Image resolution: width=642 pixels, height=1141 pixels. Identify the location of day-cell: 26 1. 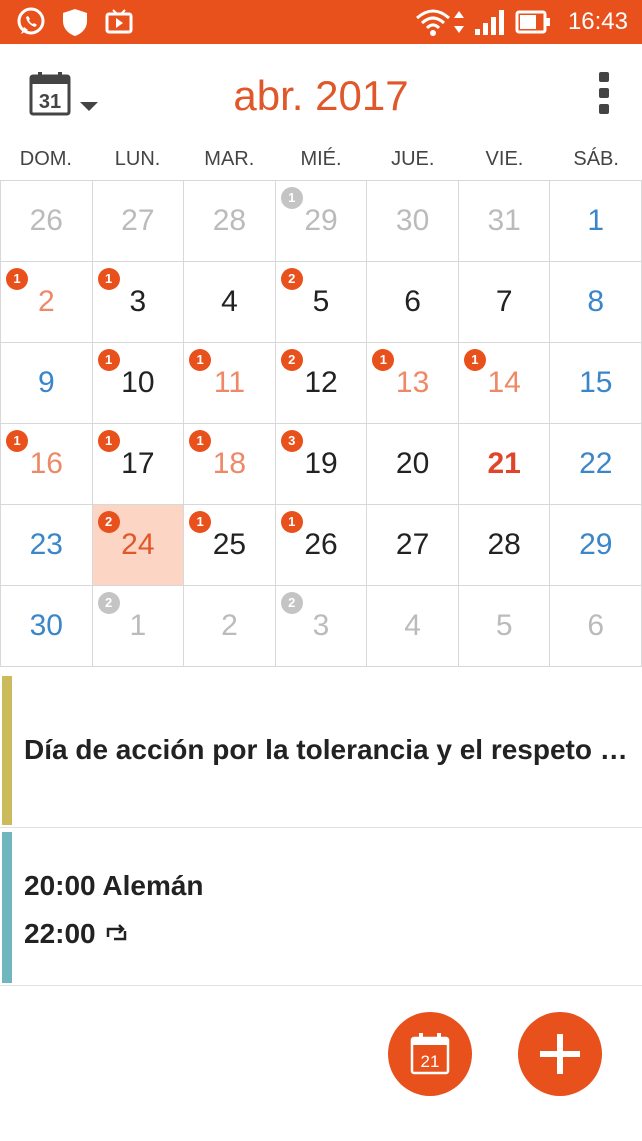
(322, 545).